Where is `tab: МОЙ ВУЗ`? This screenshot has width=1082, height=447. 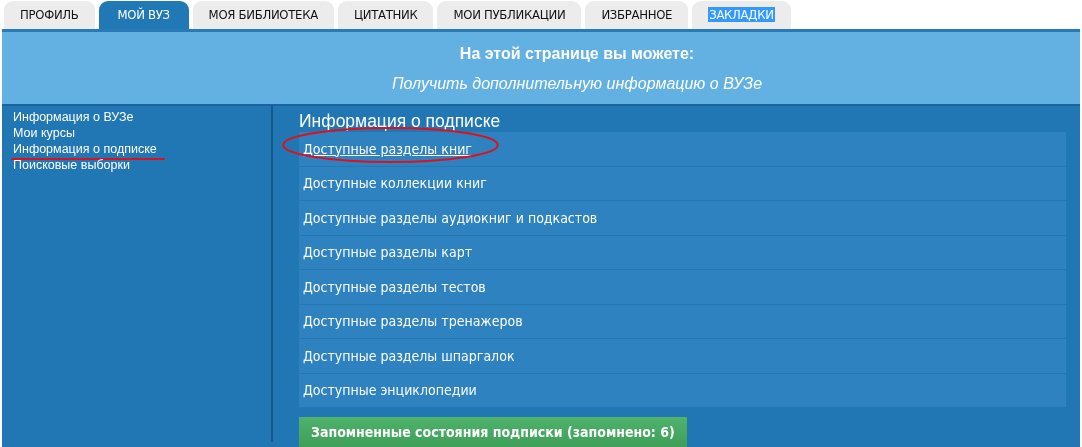 tab: МОЙ ВУЗ is located at coordinates (143, 15).